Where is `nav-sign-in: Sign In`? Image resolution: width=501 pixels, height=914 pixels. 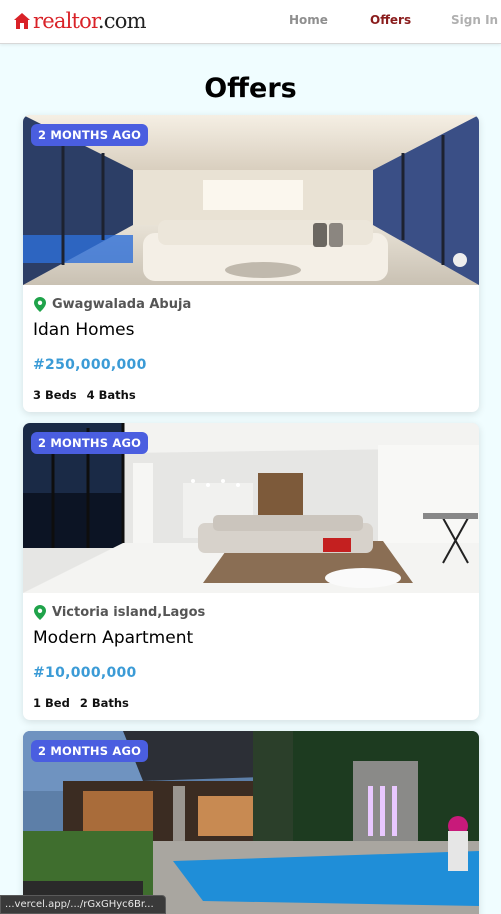 nav-sign-in: Sign In is located at coordinates (474, 20).